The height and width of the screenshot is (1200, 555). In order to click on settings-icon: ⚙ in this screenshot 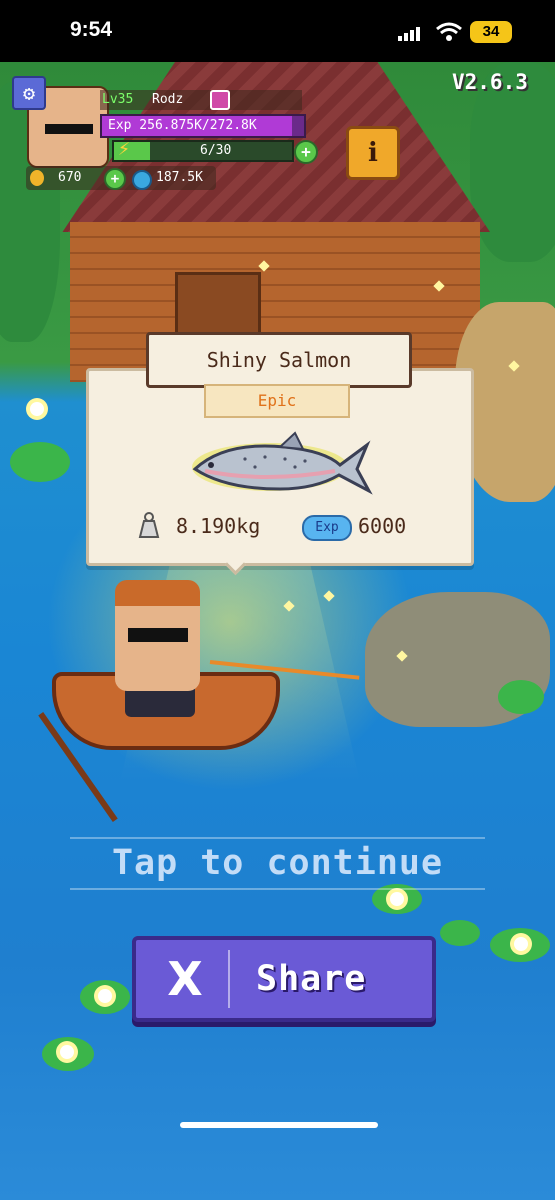, I will do `click(29, 93)`.